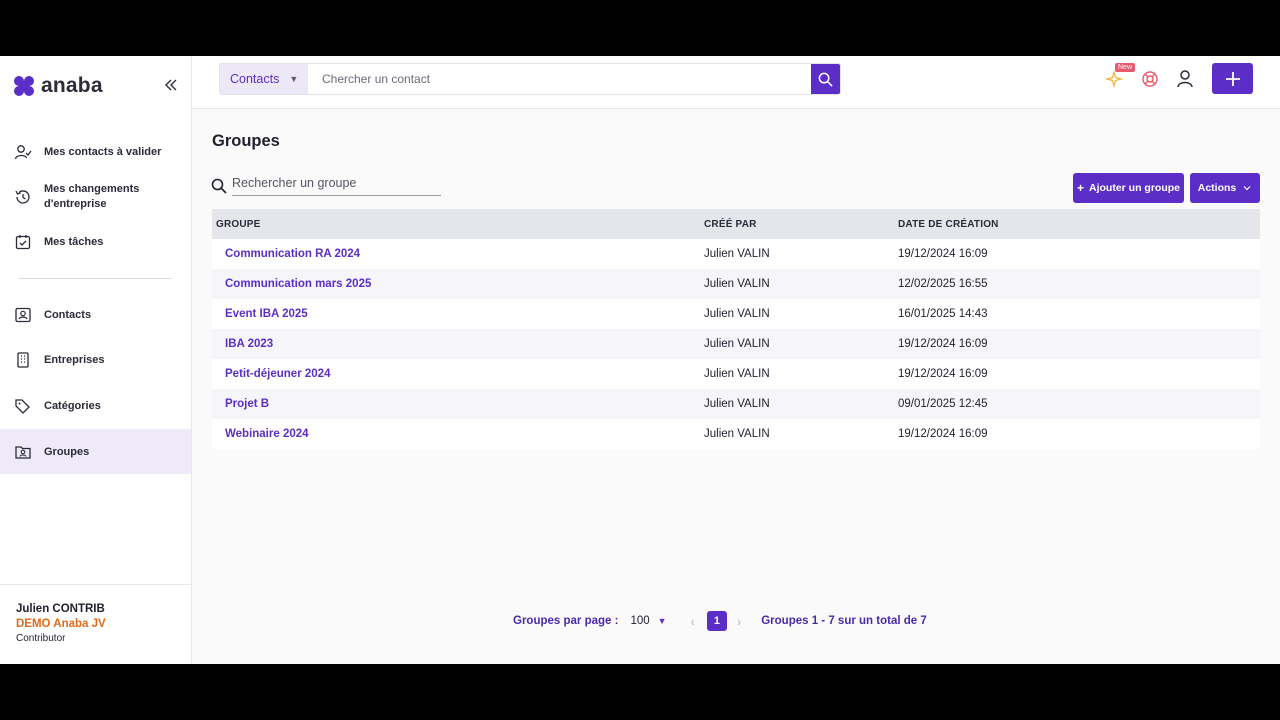 The width and height of the screenshot is (1280, 720). Describe the element at coordinates (41, 638) in the screenshot. I see `user-role: Contributor` at that location.